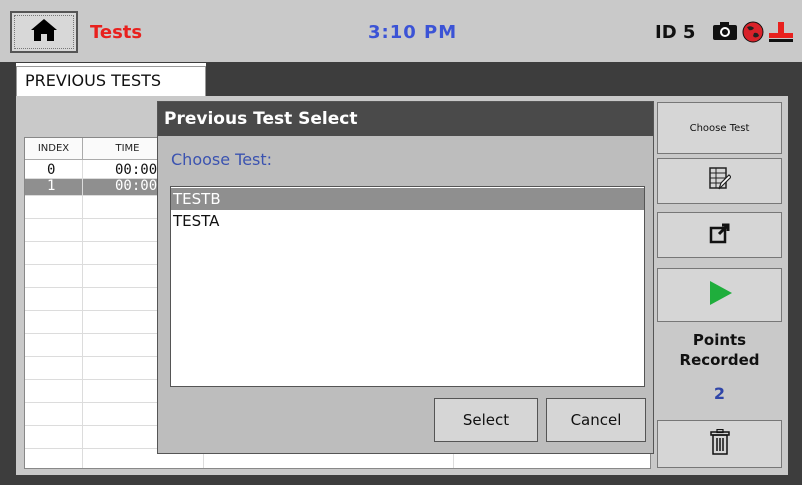 Image resolution: width=802 pixels, height=485 pixels. I want to click on top-bar: Tests 3:10 PM ID 5, so click(401, 31).